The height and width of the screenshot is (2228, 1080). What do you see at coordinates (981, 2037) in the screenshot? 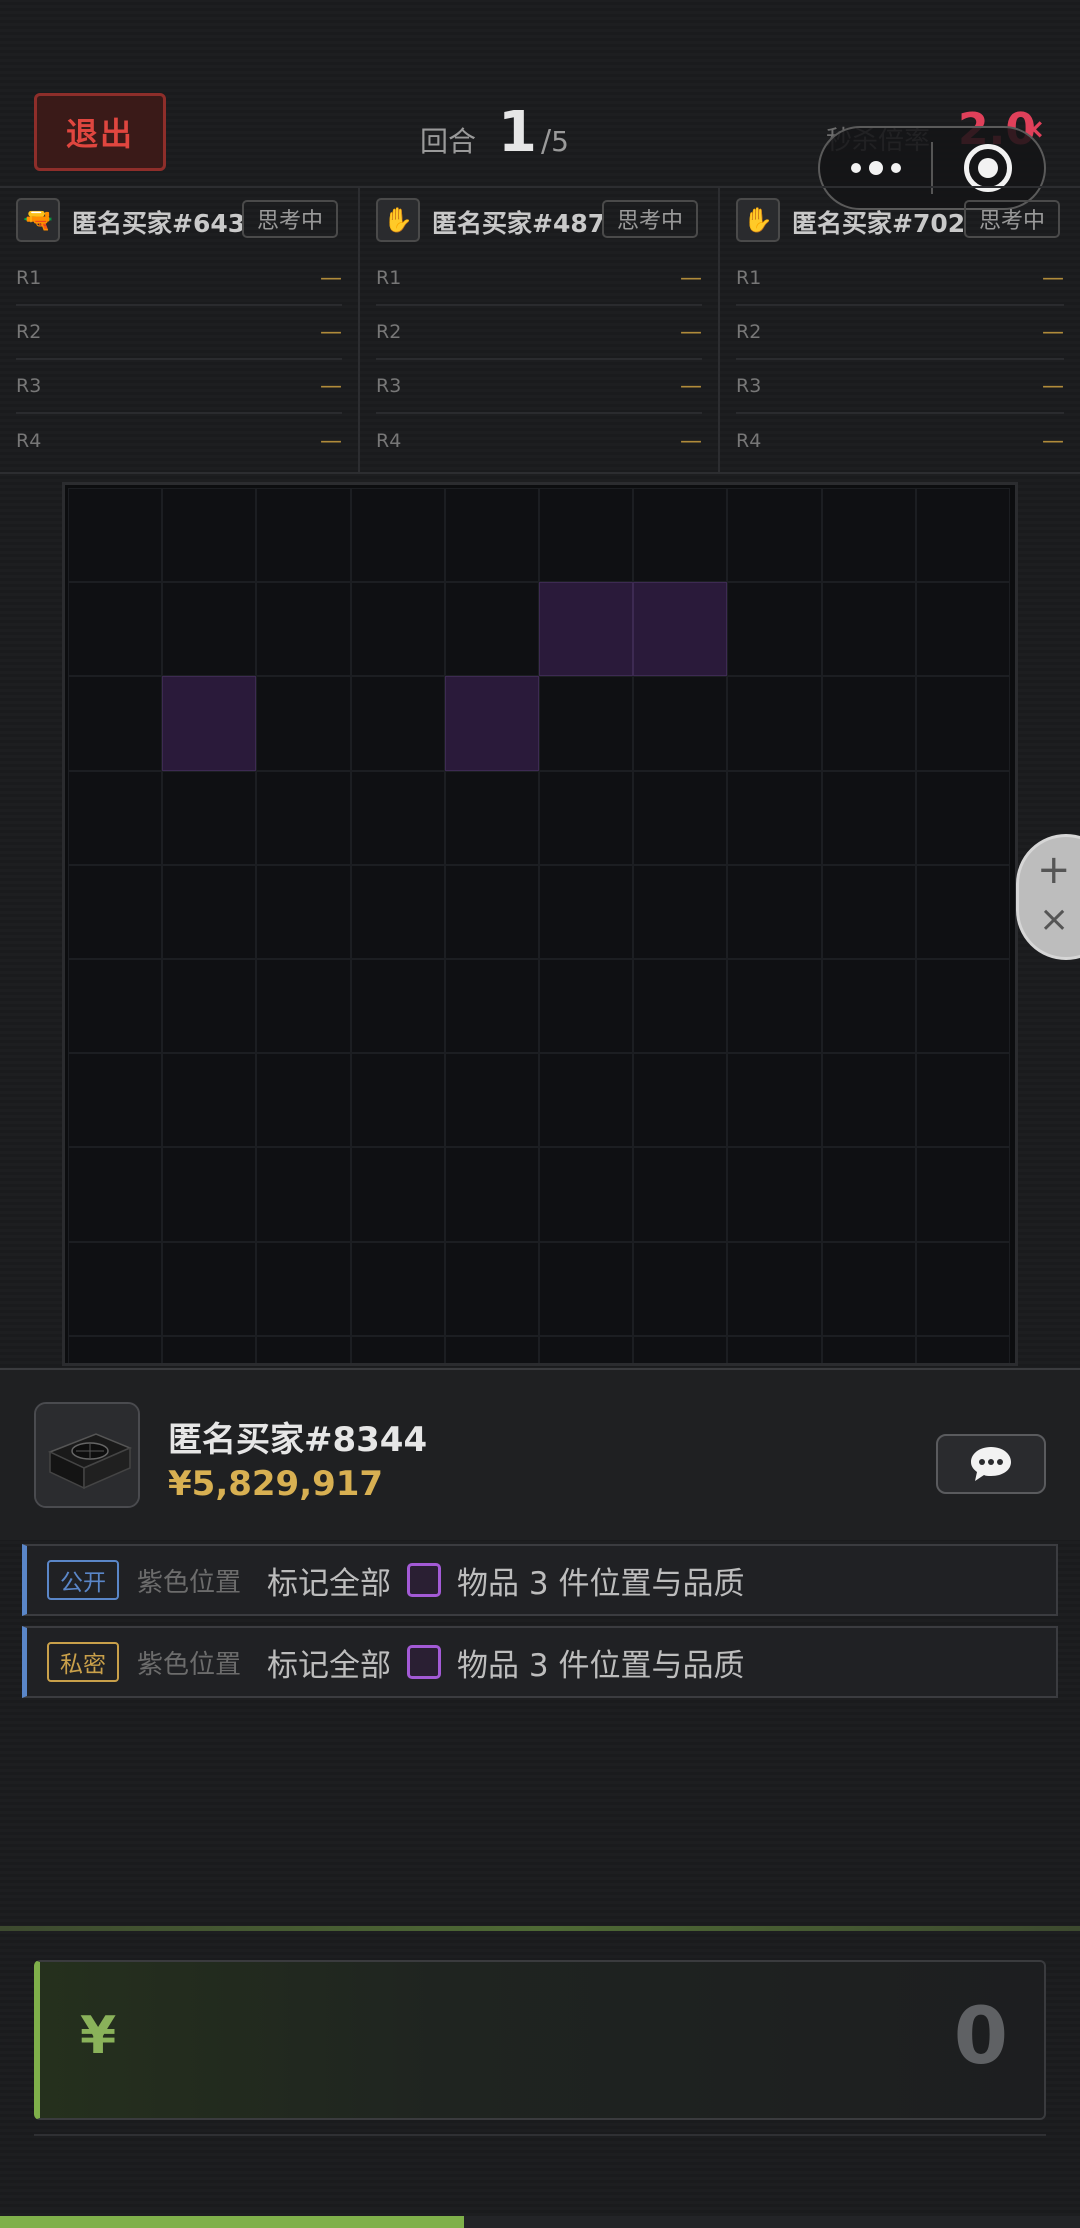
I see `bid-amount: 0` at bounding box center [981, 2037].